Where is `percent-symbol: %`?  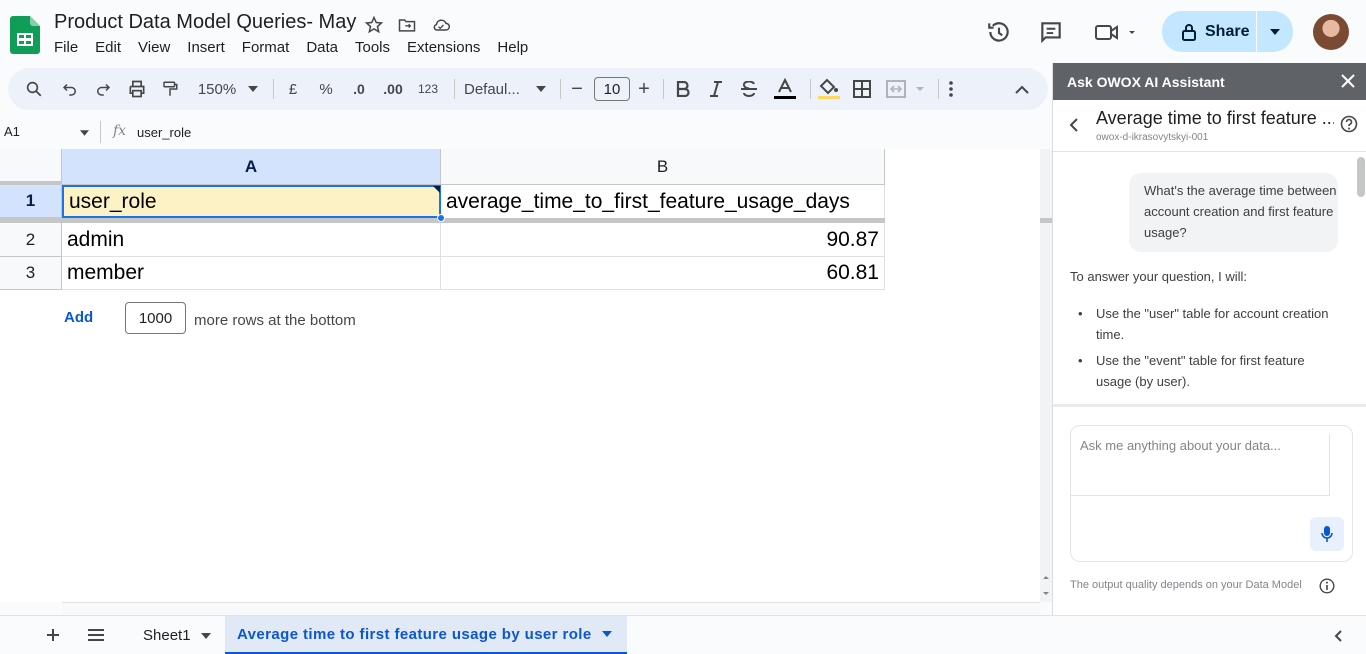 percent-symbol: % is located at coordinates (326, 89).